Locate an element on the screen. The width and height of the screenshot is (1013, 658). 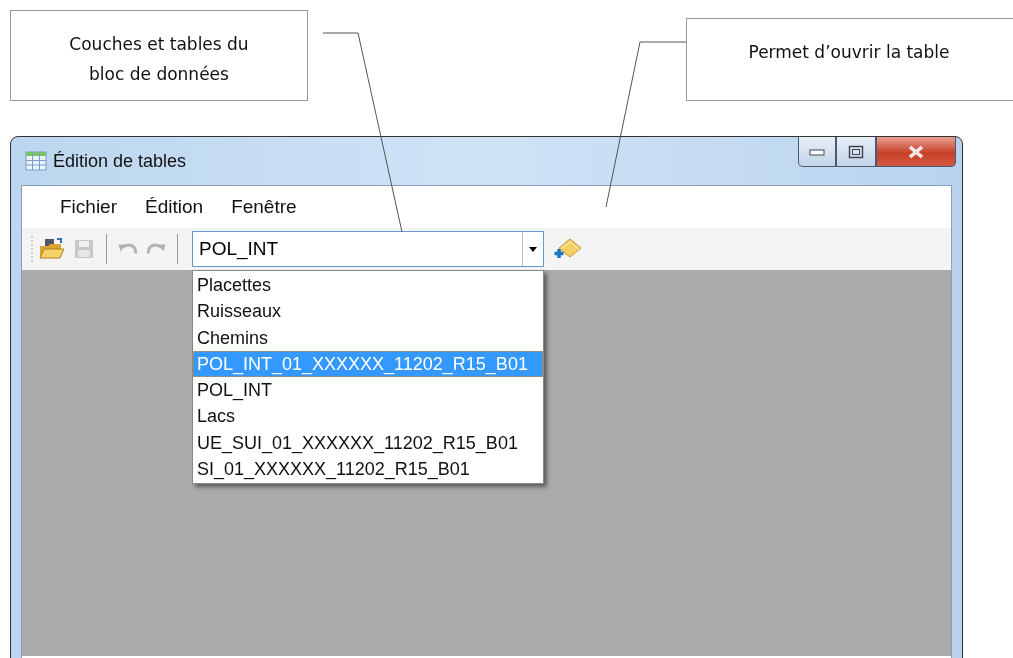
minimize-button is located at coordinates (817, 152).